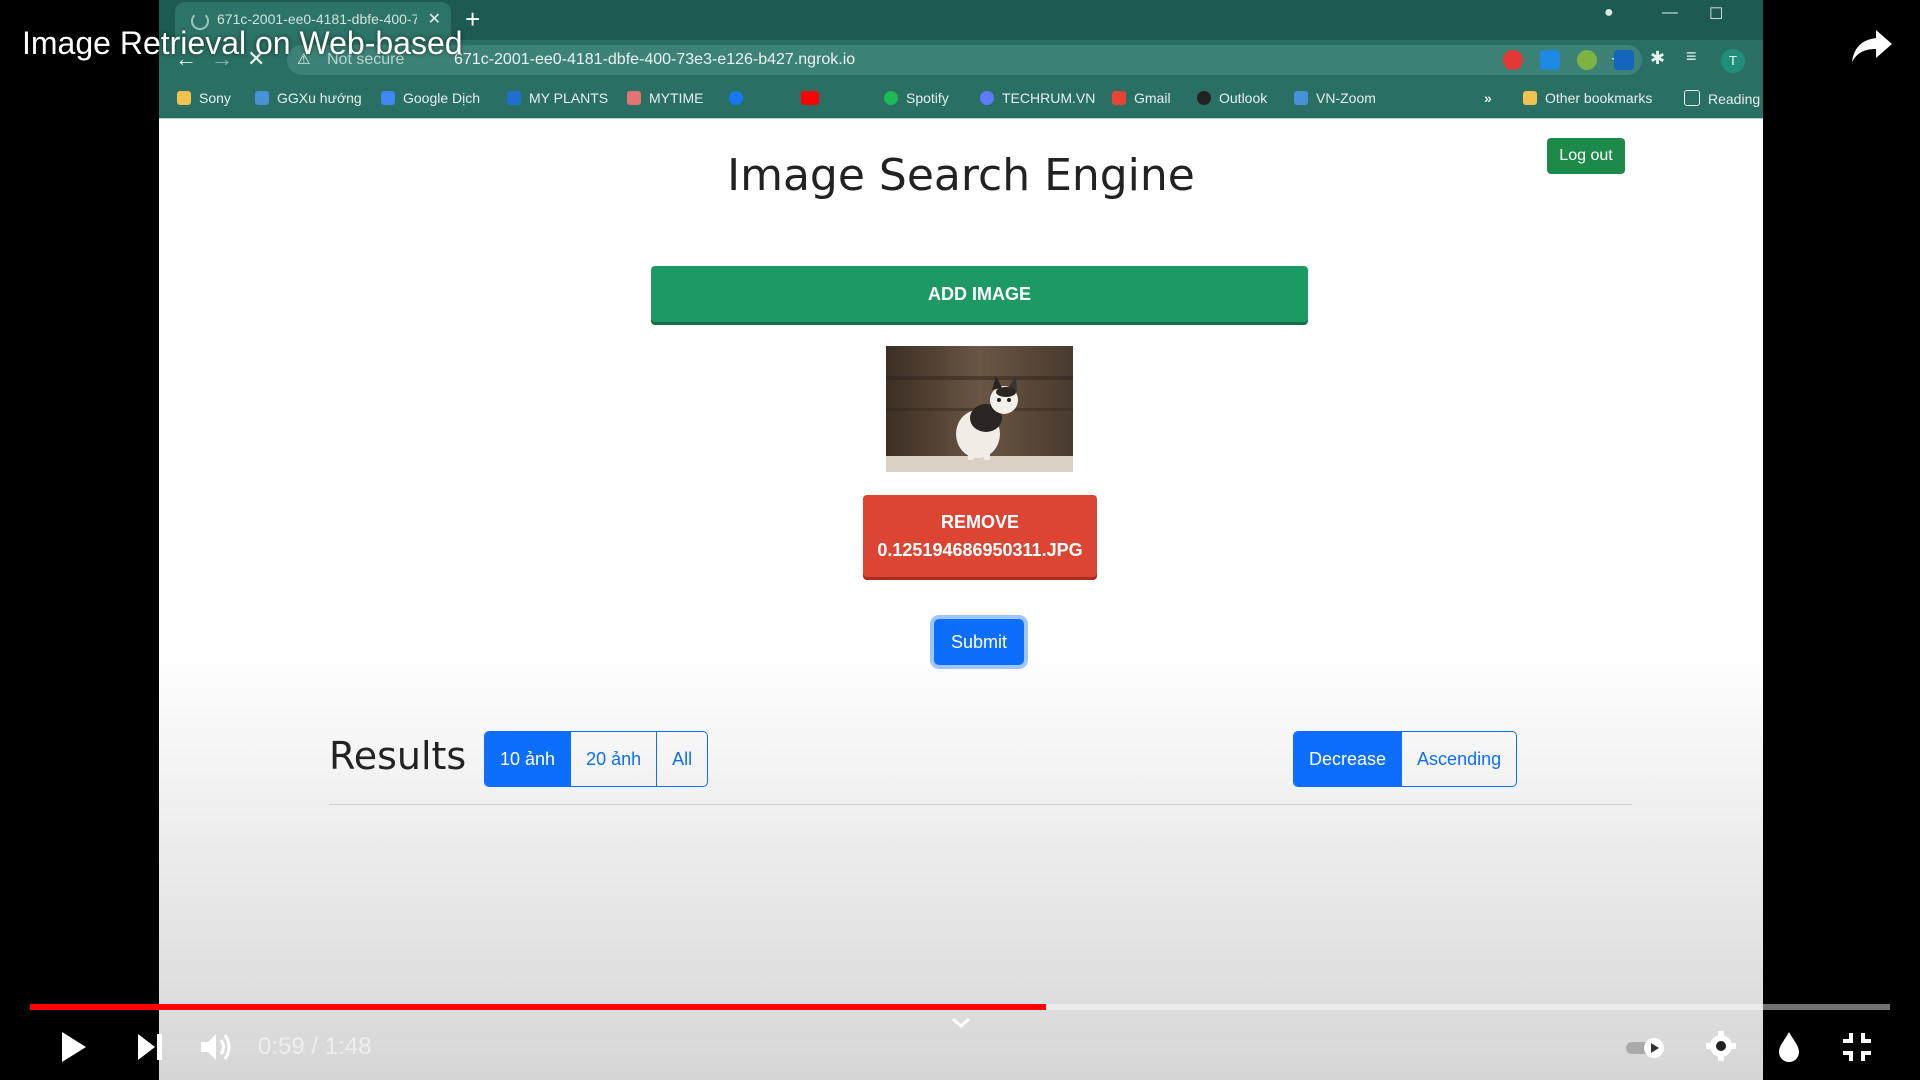 The height and width of the screenshot is (1080, 1920). I want to click on page-title: Image Search Engine, so click(961, 175).